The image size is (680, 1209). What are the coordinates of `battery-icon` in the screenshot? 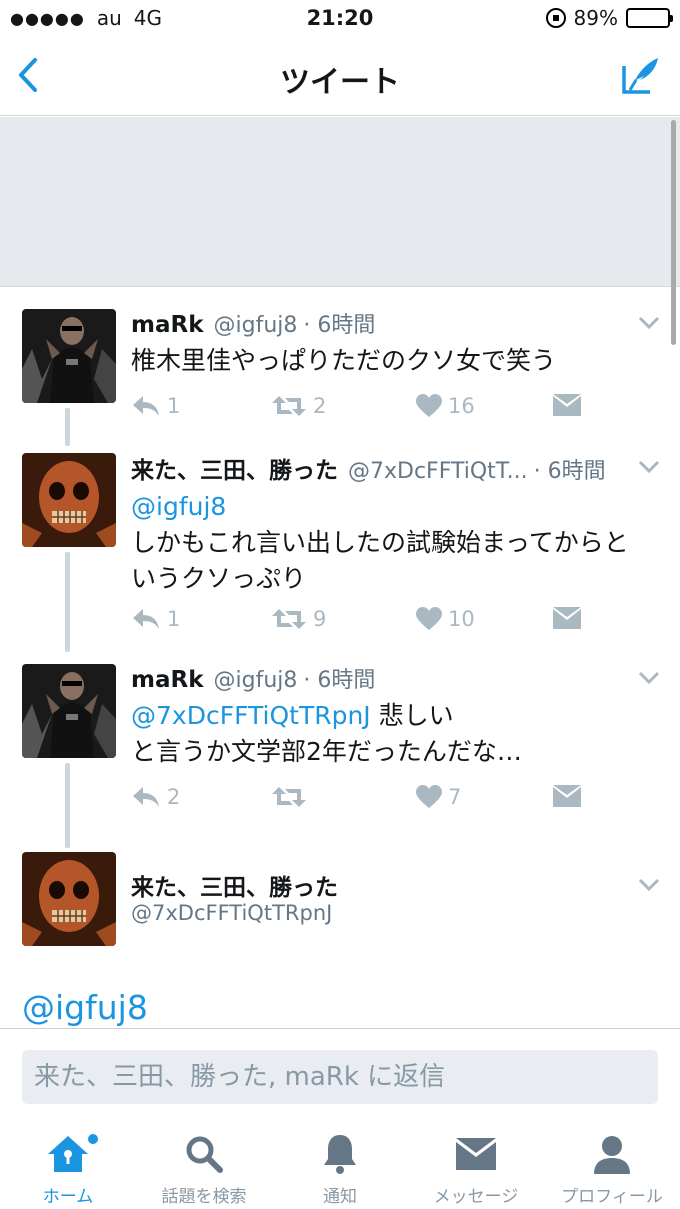 It's located at (649, 18).